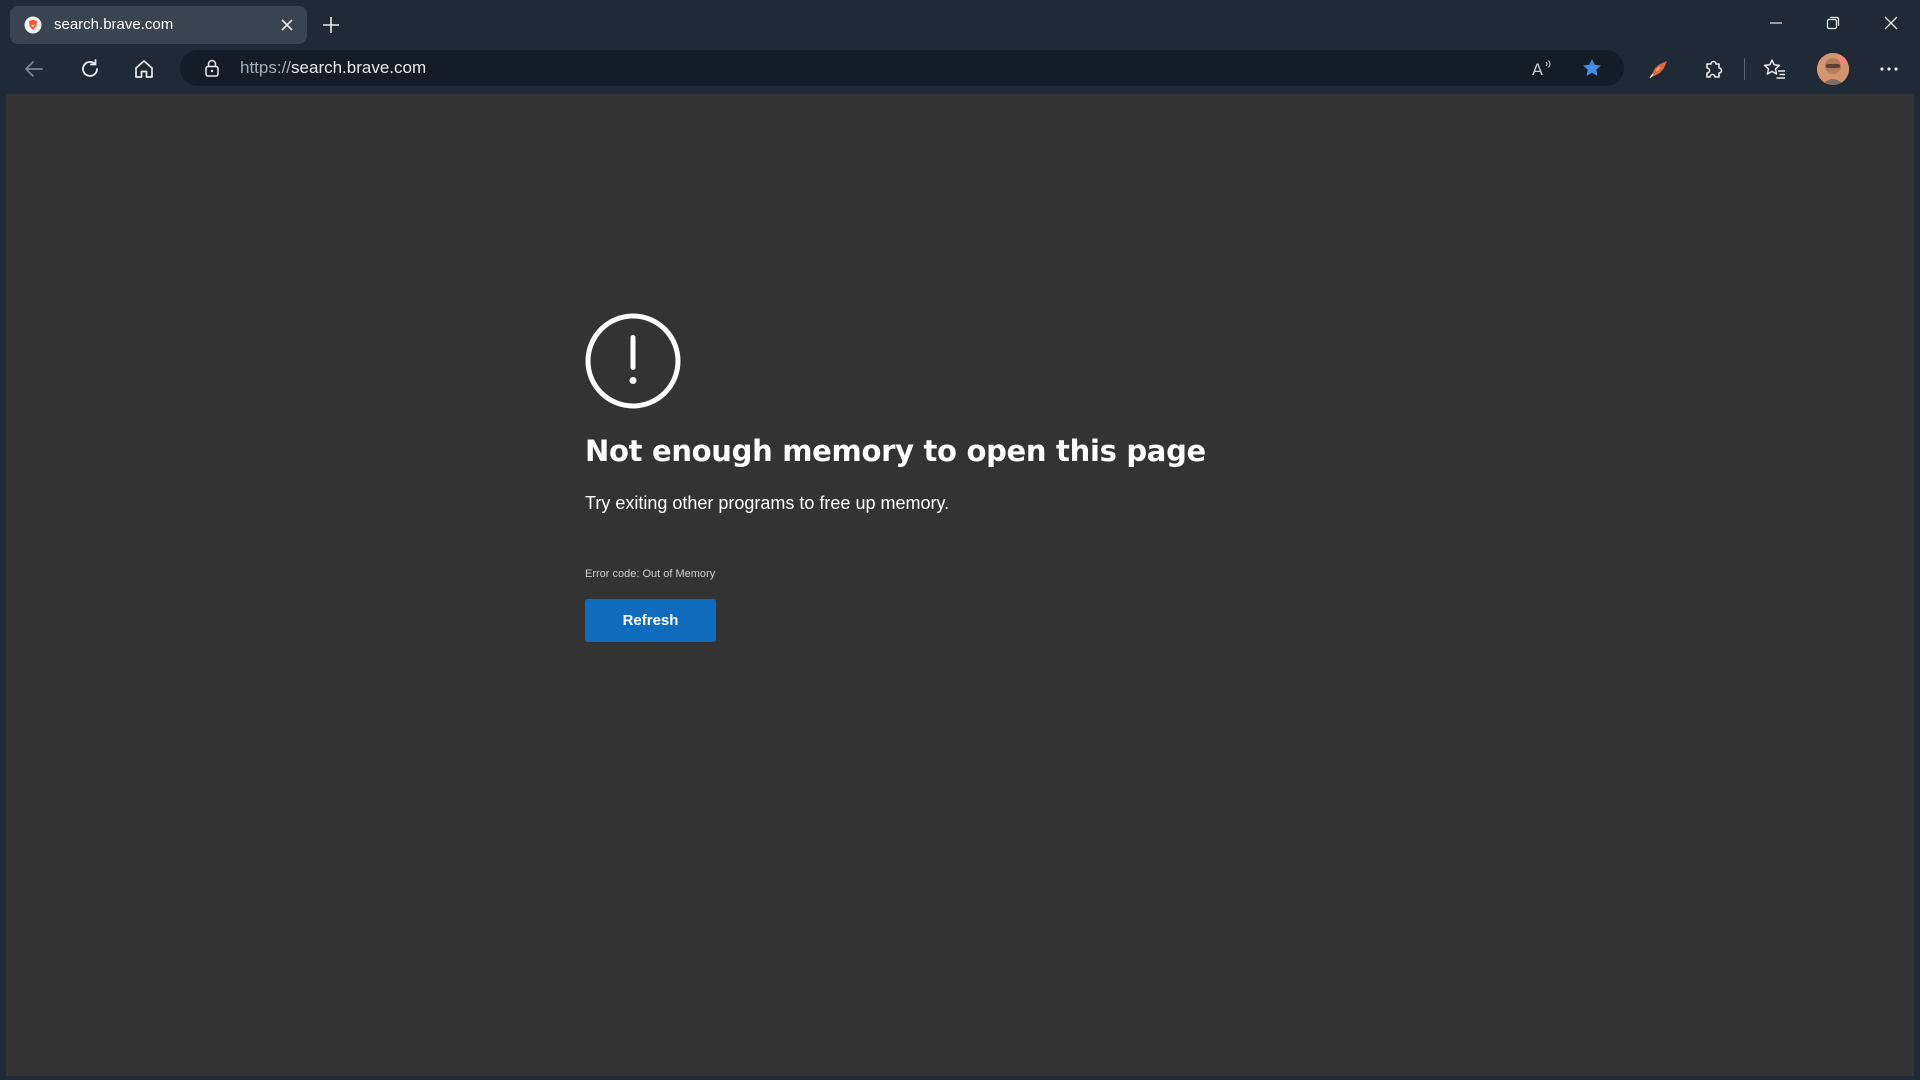 The height and width of the screenshot is (1080, 1920). I want to click on close-icon, so click(1891, 23).